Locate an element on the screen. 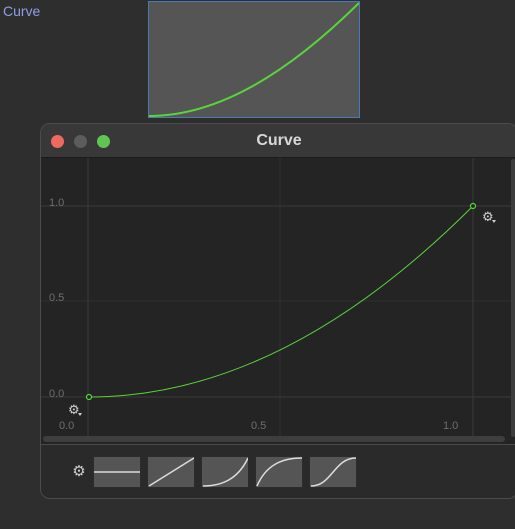 The image size is (515, 529). y-tick-0-5: 0.5 is located at coordinates (56, 298).